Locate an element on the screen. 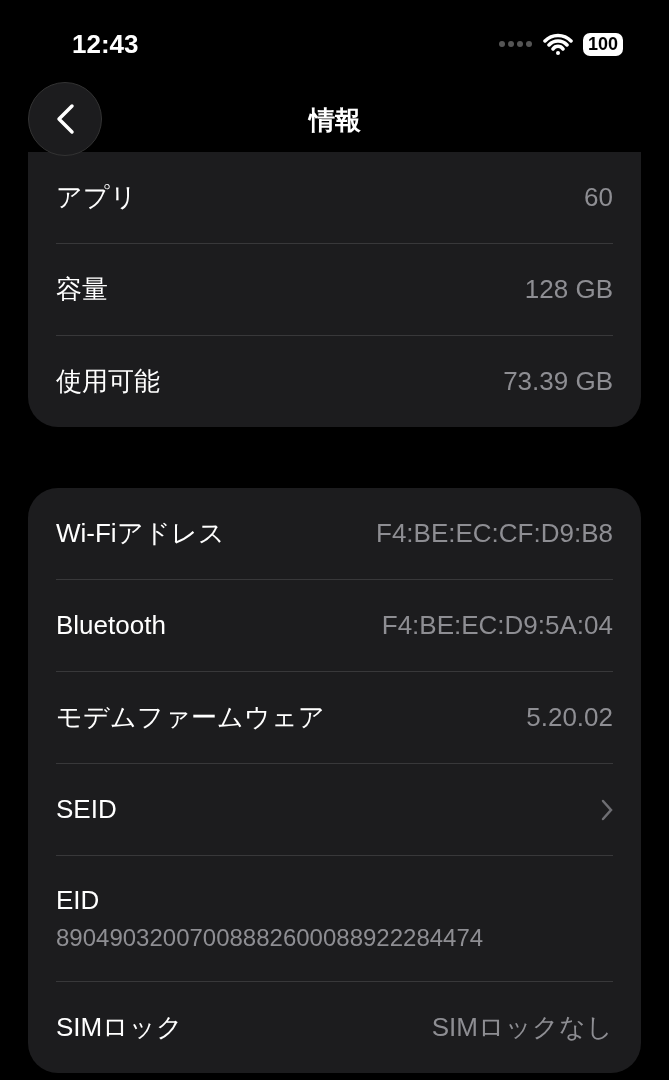 The image size is (669, 1080). row-label: モデムファームウェア is located at coordinates (190, 717).